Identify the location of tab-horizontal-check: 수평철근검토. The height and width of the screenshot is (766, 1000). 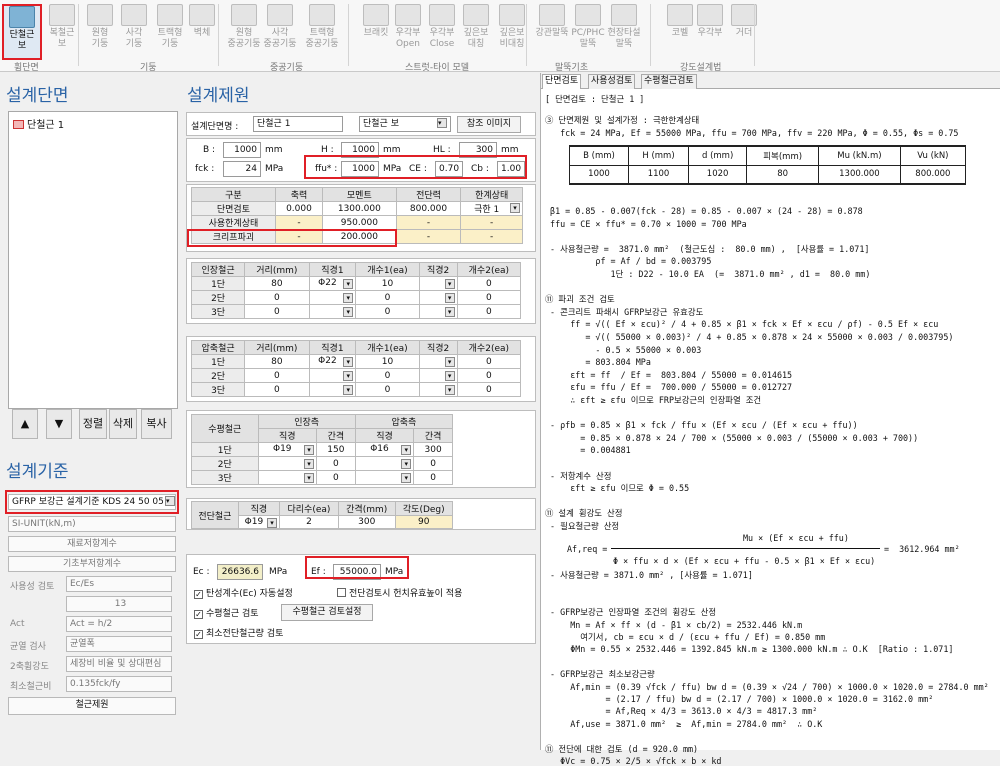
(669, 81).